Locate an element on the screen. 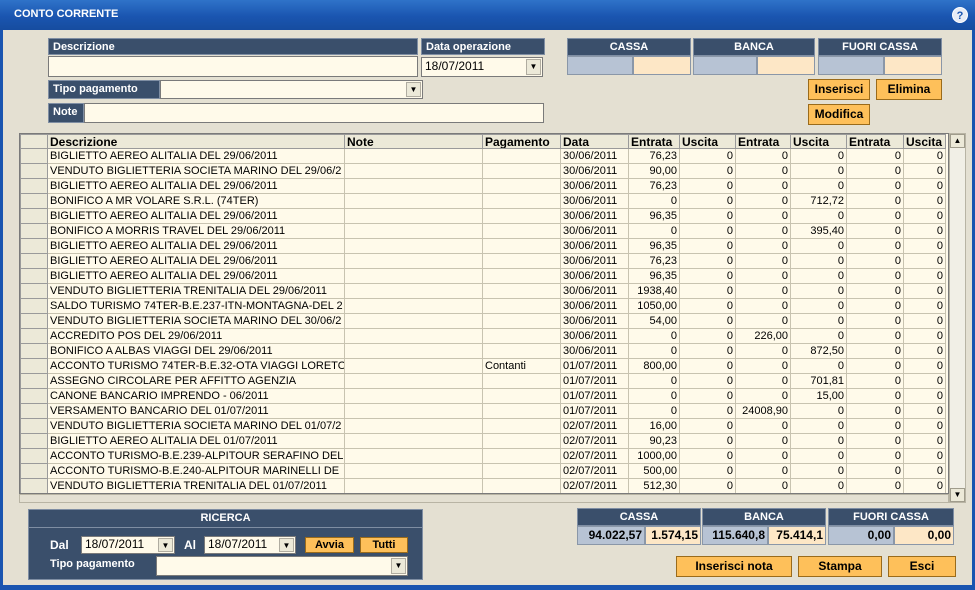 The height and width of the screenshot is (590, 975). tutti-button: Tutti is located at coordinates (384, 545).